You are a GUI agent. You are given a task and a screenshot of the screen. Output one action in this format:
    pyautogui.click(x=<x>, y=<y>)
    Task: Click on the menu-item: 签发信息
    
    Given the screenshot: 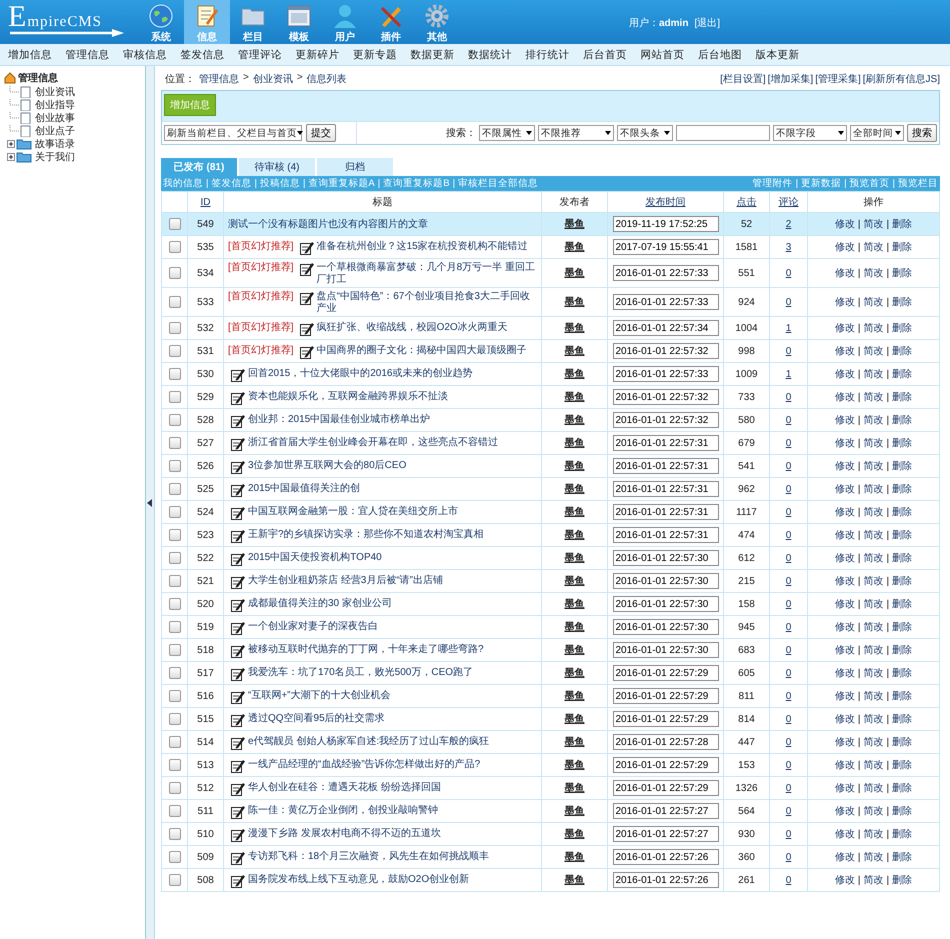 What is the action you would take?
    pyautogui.click(x=202, y=55)
    